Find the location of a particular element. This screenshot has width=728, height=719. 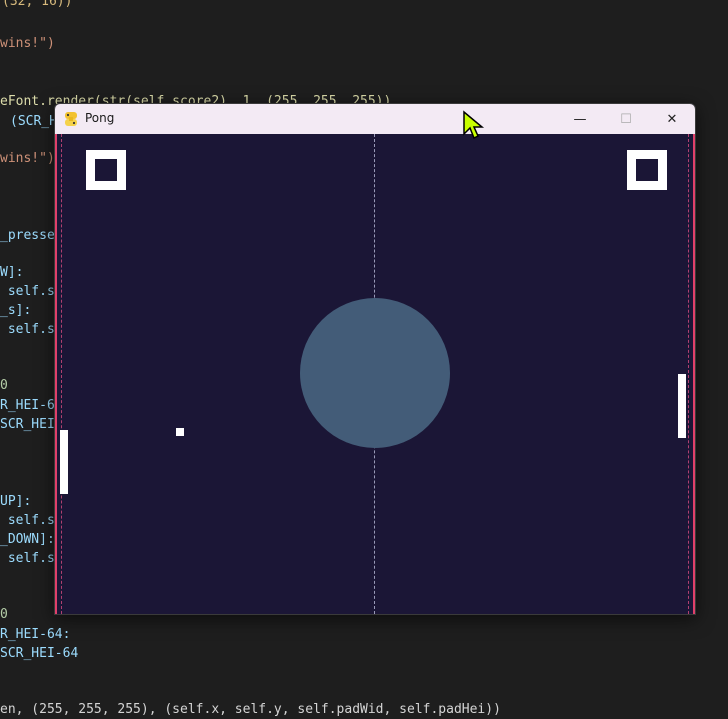

code-line: UP]: is located at coordinates (15, 501).